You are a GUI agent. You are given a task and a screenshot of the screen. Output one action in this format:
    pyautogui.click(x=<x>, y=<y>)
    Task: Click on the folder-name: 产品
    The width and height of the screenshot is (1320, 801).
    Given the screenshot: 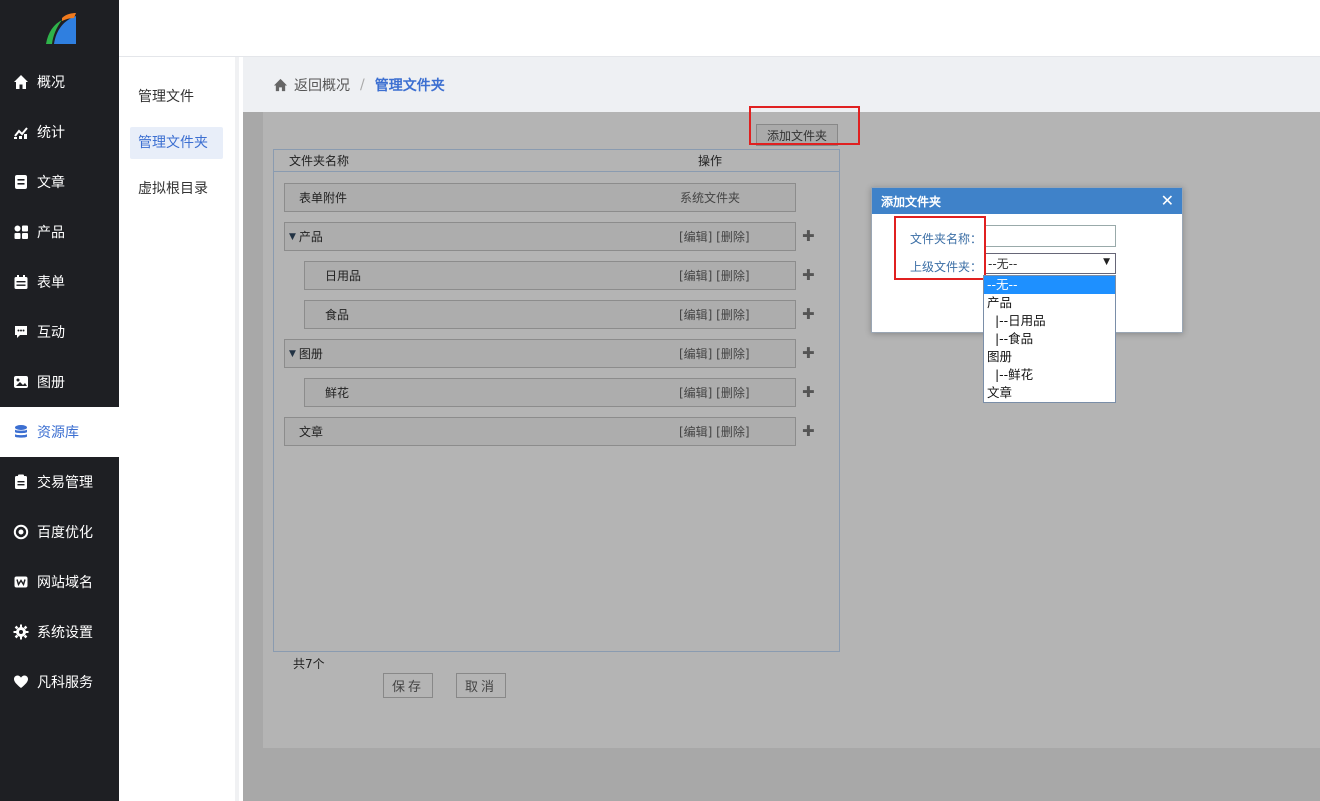 What is the action you would take?
    pyautogui.click(x=310, y=237)
    